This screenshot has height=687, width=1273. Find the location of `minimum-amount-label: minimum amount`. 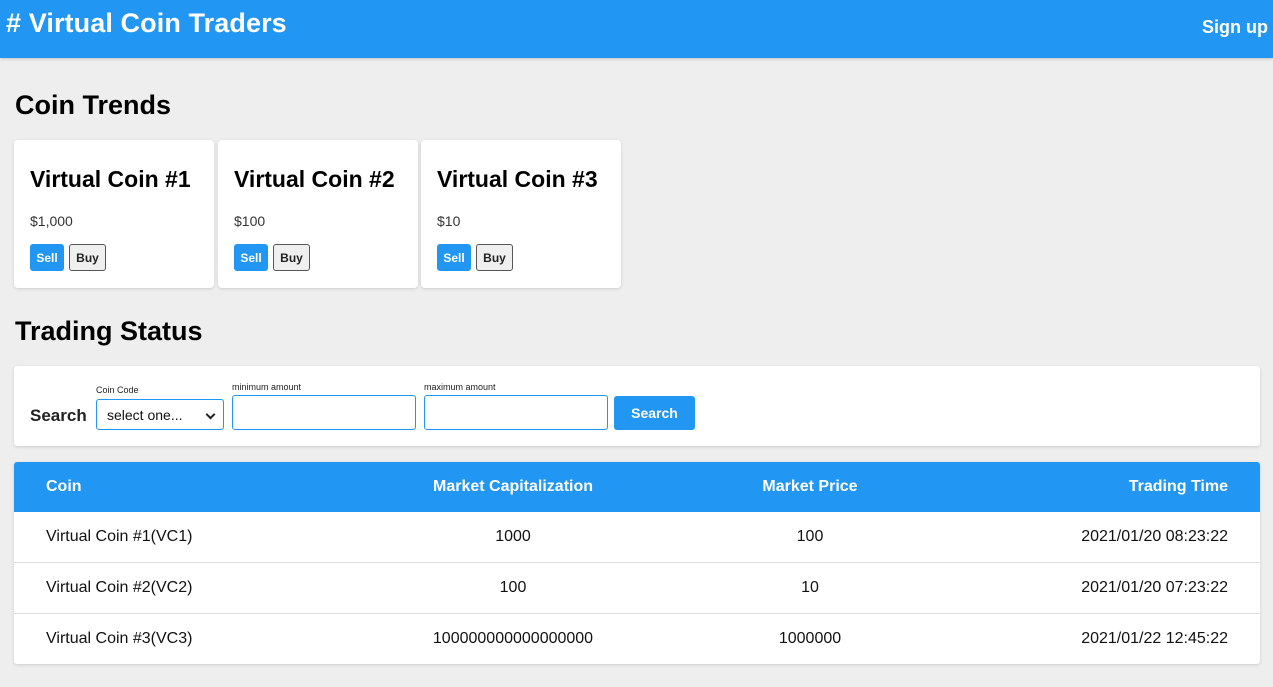

minimum-amount-label: minimum amount is located at coordinates (267, 387).